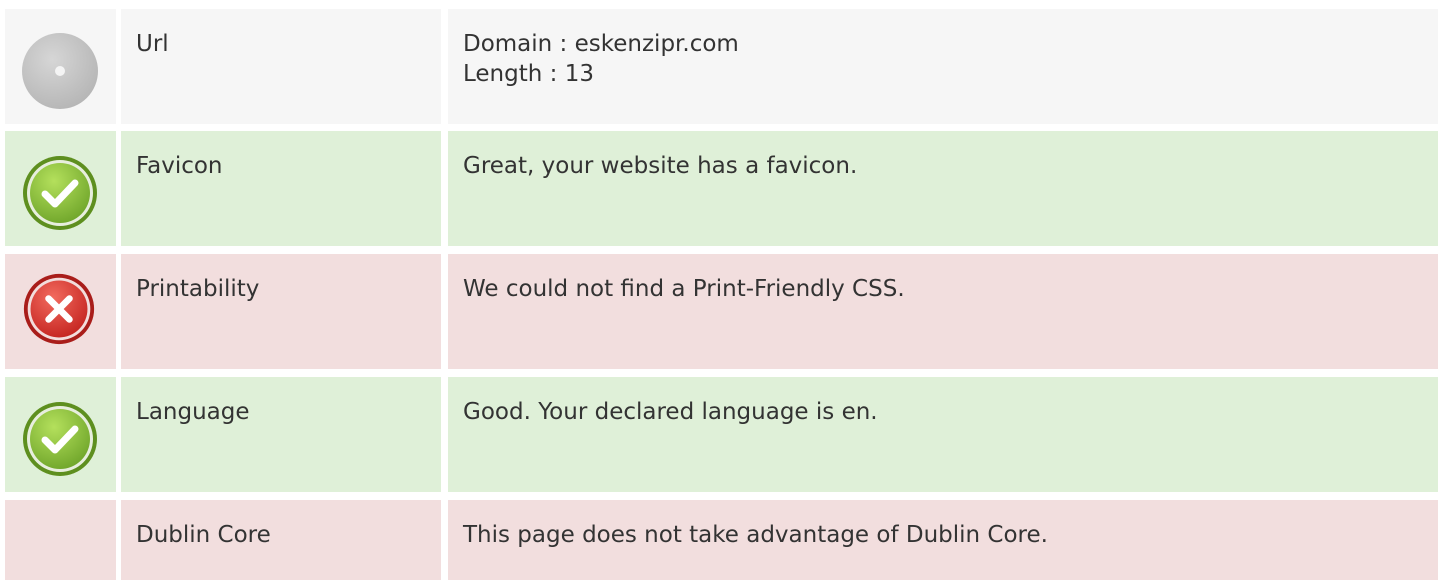  What do you see at coordinates (60, 71) in the screenshot?
I see `neutral-dot-icon` at bounding box center [60, 71].